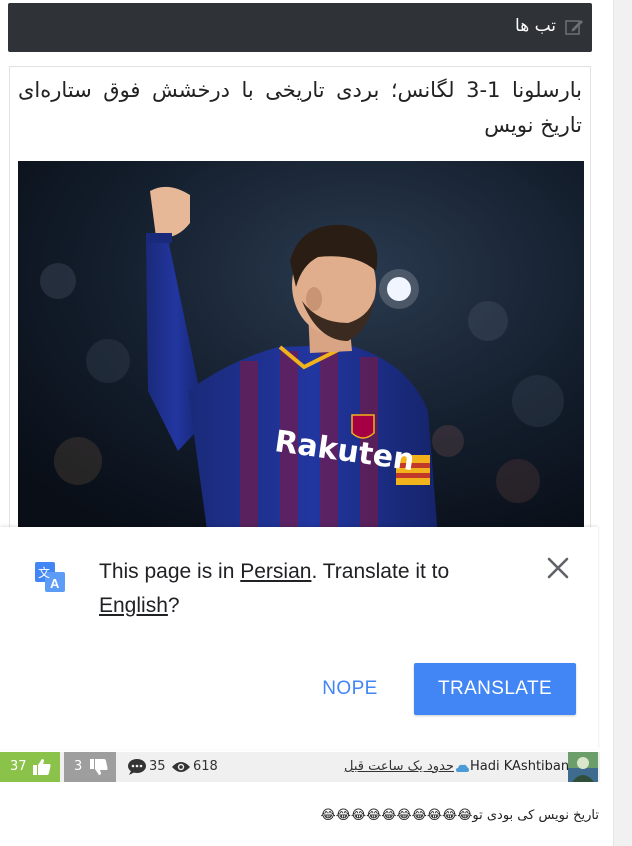  What do you see at coordinates (459, 815) in the screenshot?
I see `comment-text: تاریخ نویس کی بودی تو😂😂😂😂😂😂😂😂😂😂` at bounding box center [459, 815].